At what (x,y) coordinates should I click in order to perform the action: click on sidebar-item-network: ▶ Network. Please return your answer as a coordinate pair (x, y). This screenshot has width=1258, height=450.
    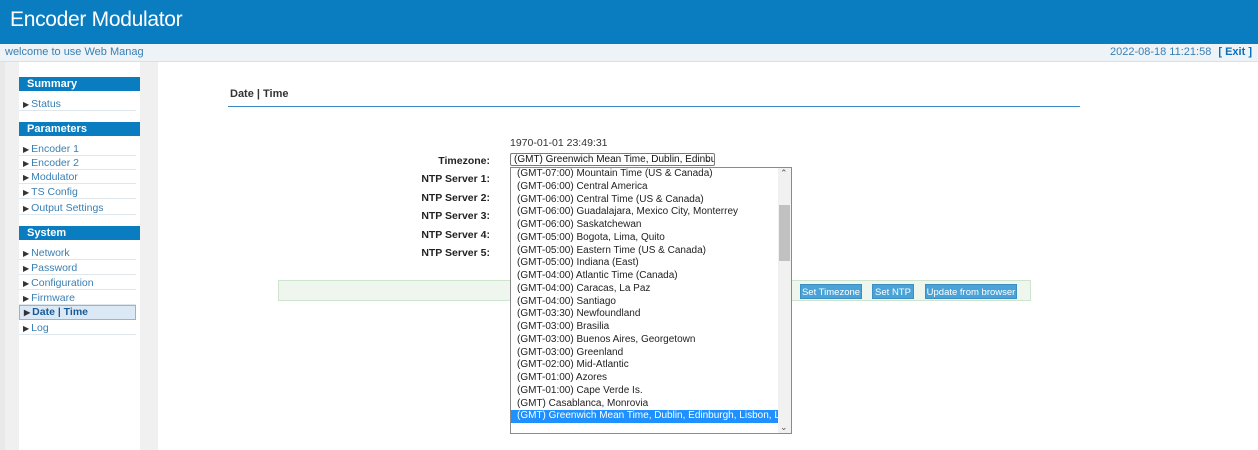
    Looking at the image, I should click on (77, 253).